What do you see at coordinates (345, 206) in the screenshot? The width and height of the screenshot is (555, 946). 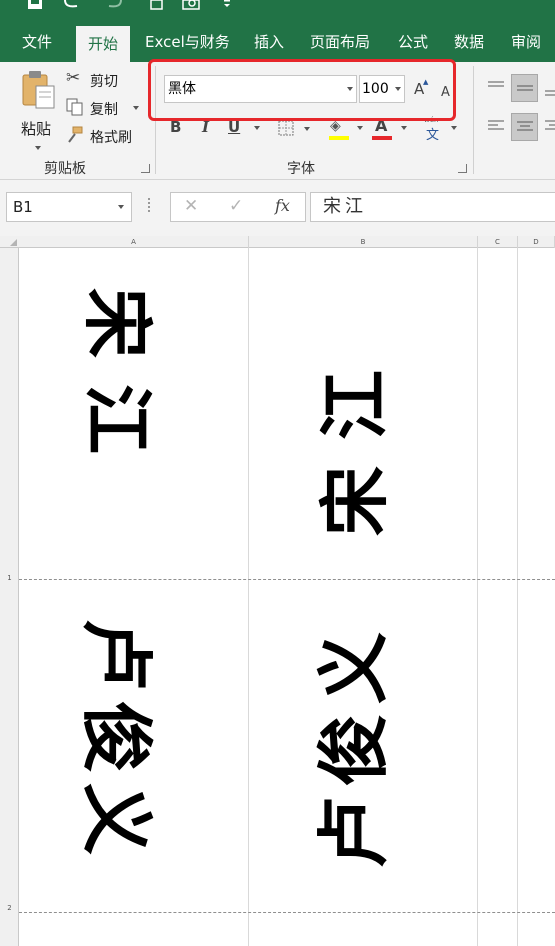 I see `formula-content: 宋江` at bounding box center [345, 206].